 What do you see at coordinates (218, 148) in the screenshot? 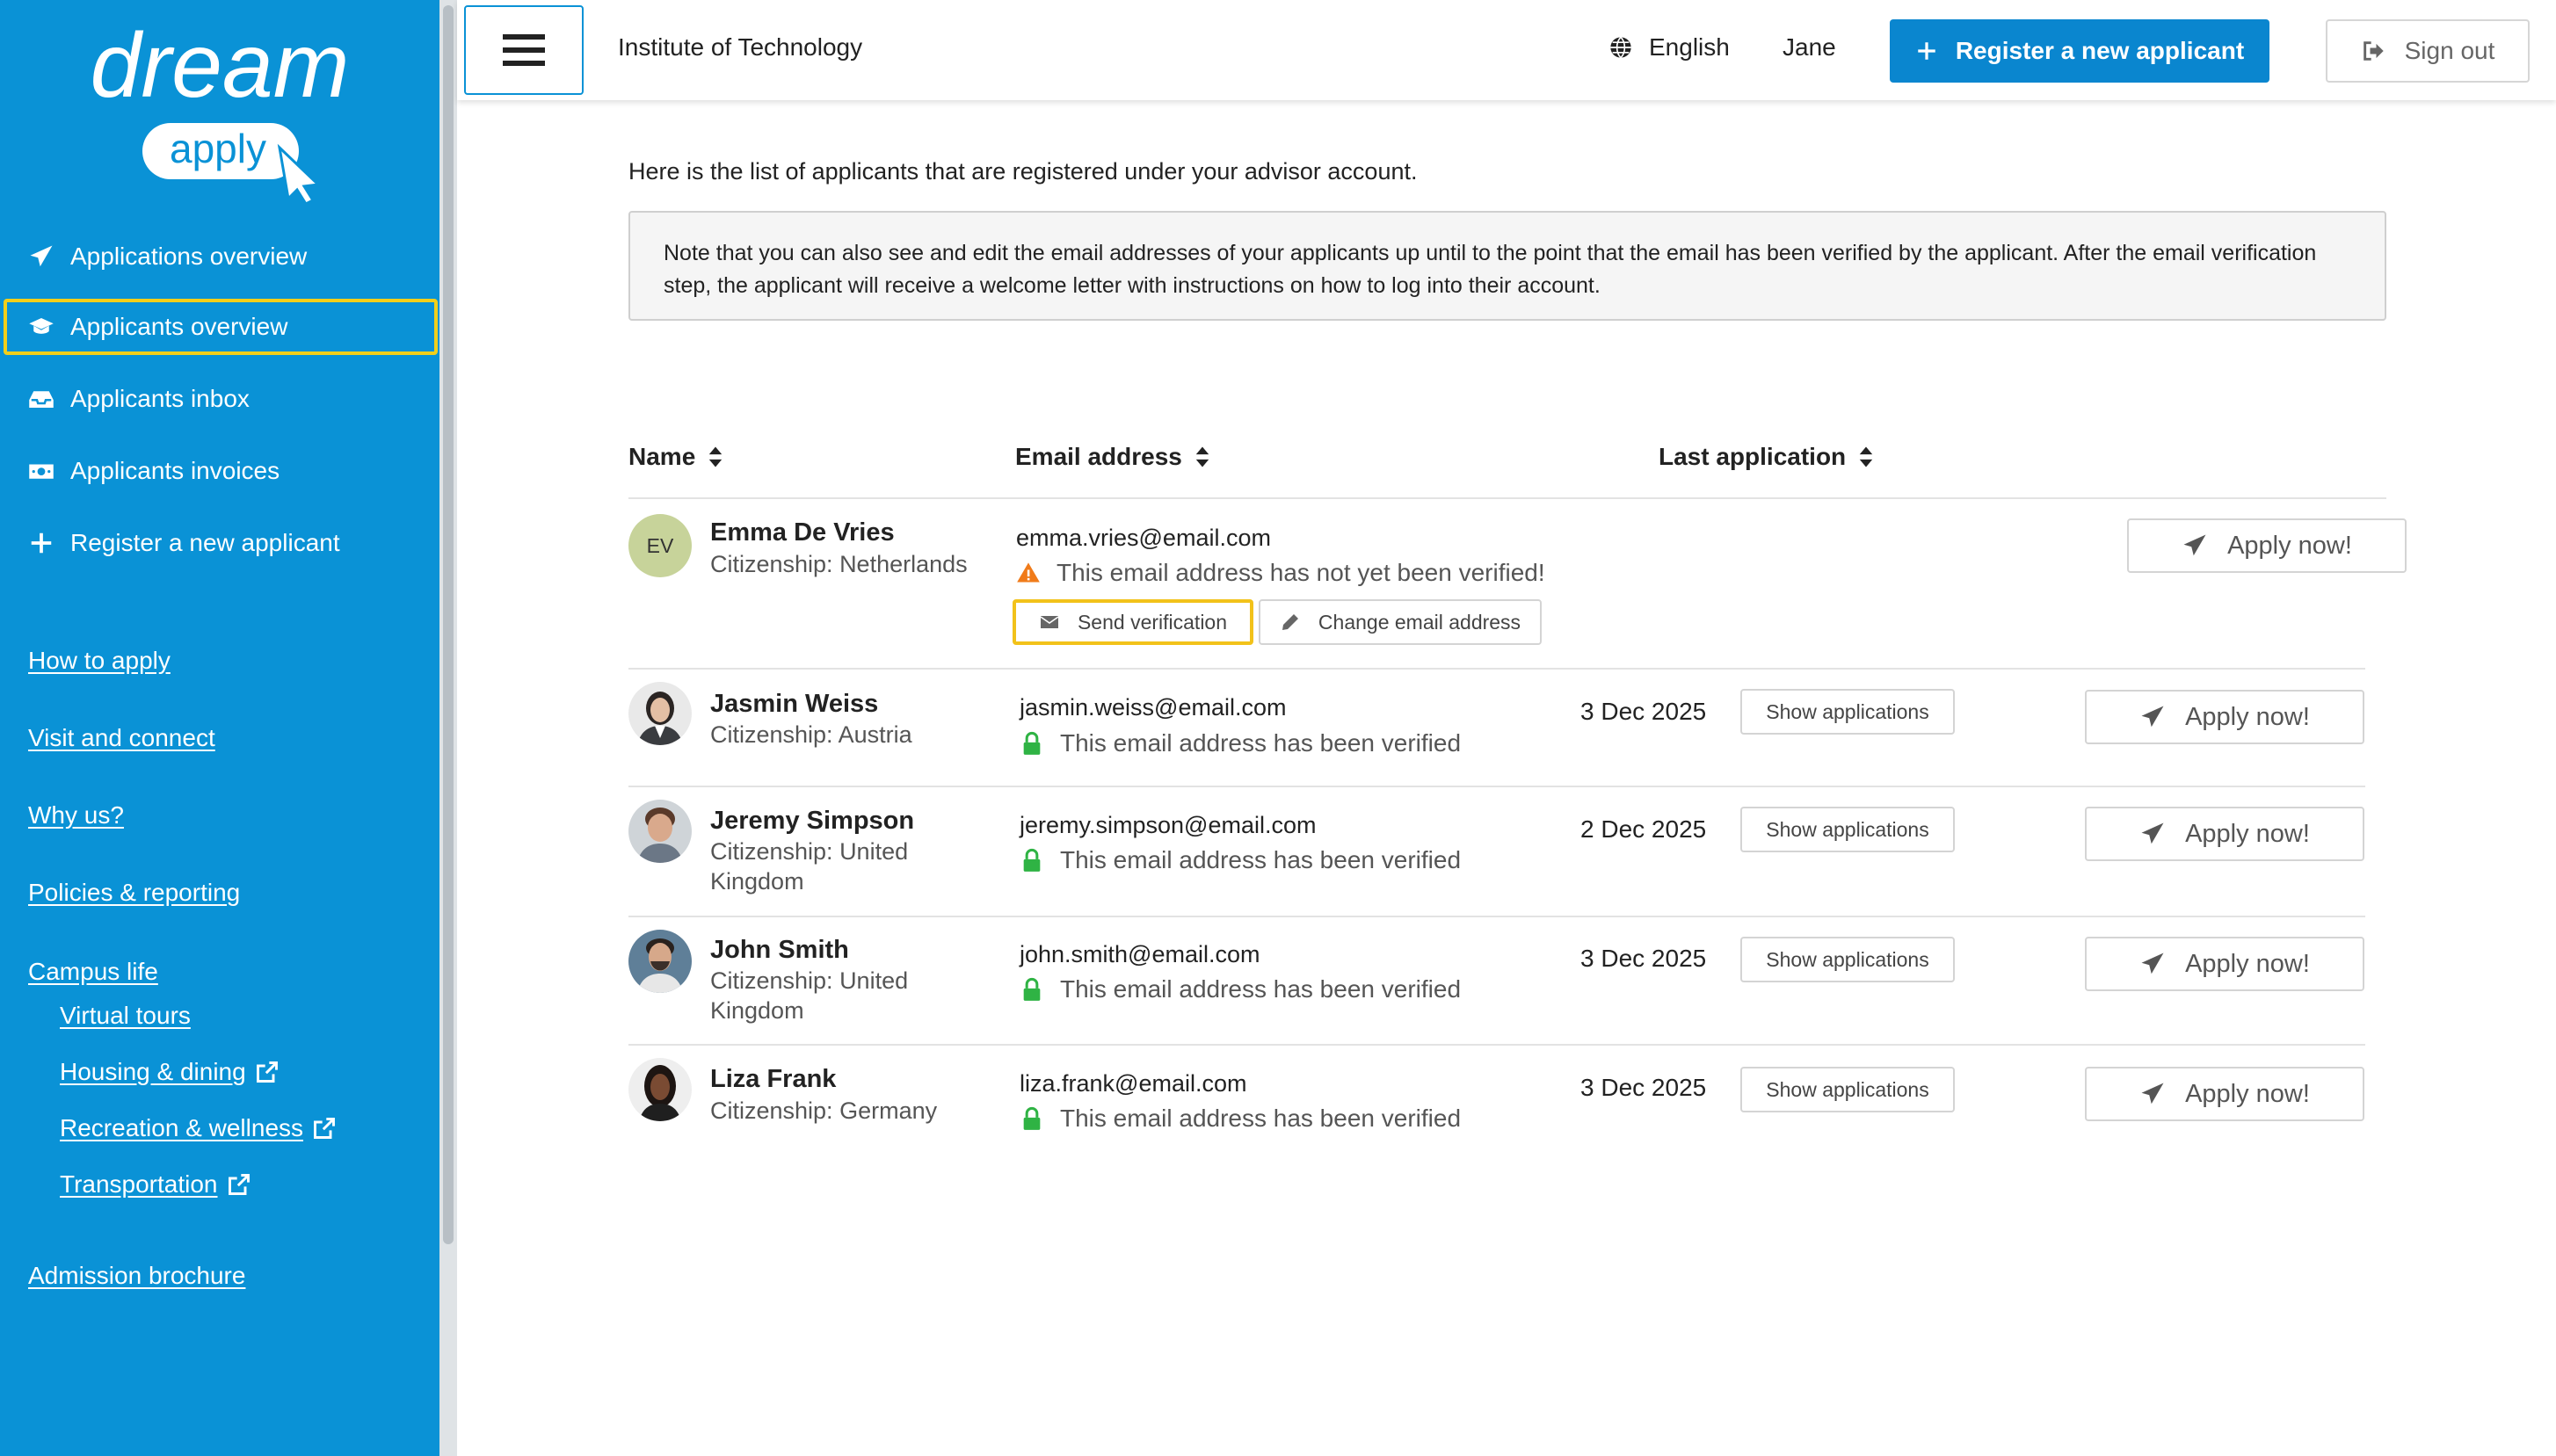
I see `svg-text: apply` at bounding box center [218, 148].